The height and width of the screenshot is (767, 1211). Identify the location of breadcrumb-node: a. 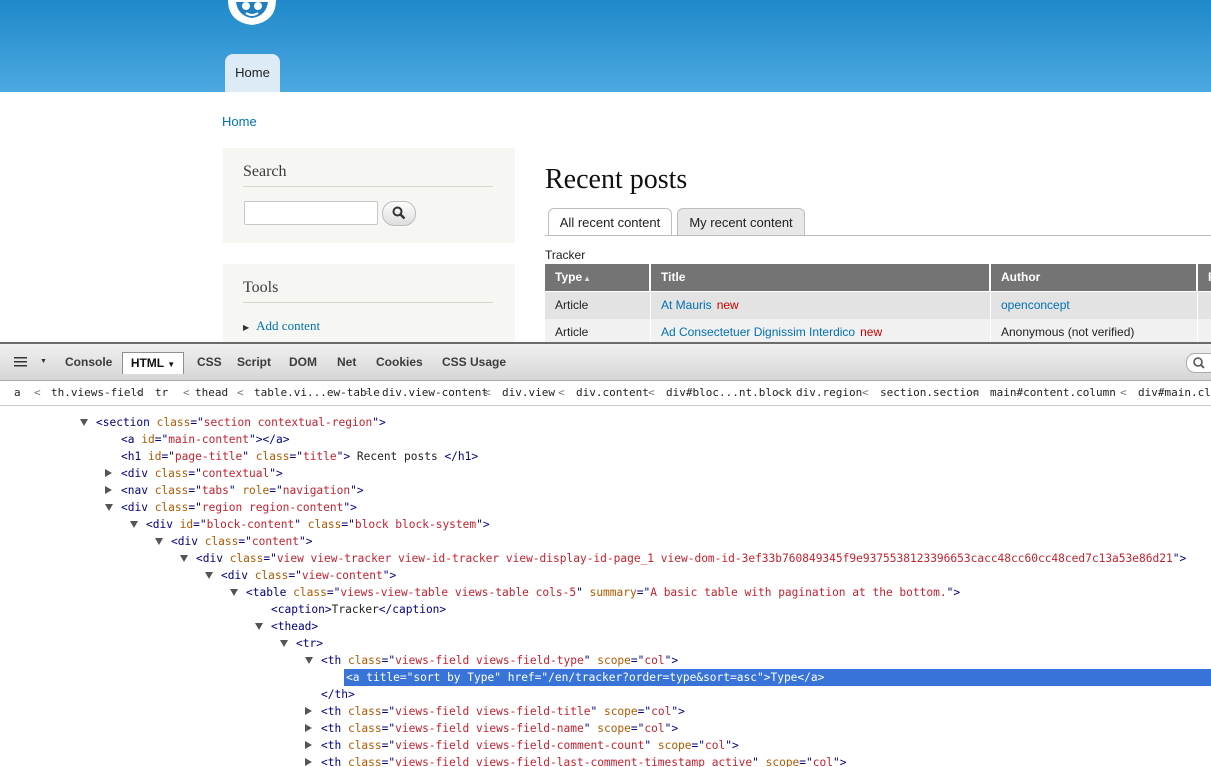
(17, 392).